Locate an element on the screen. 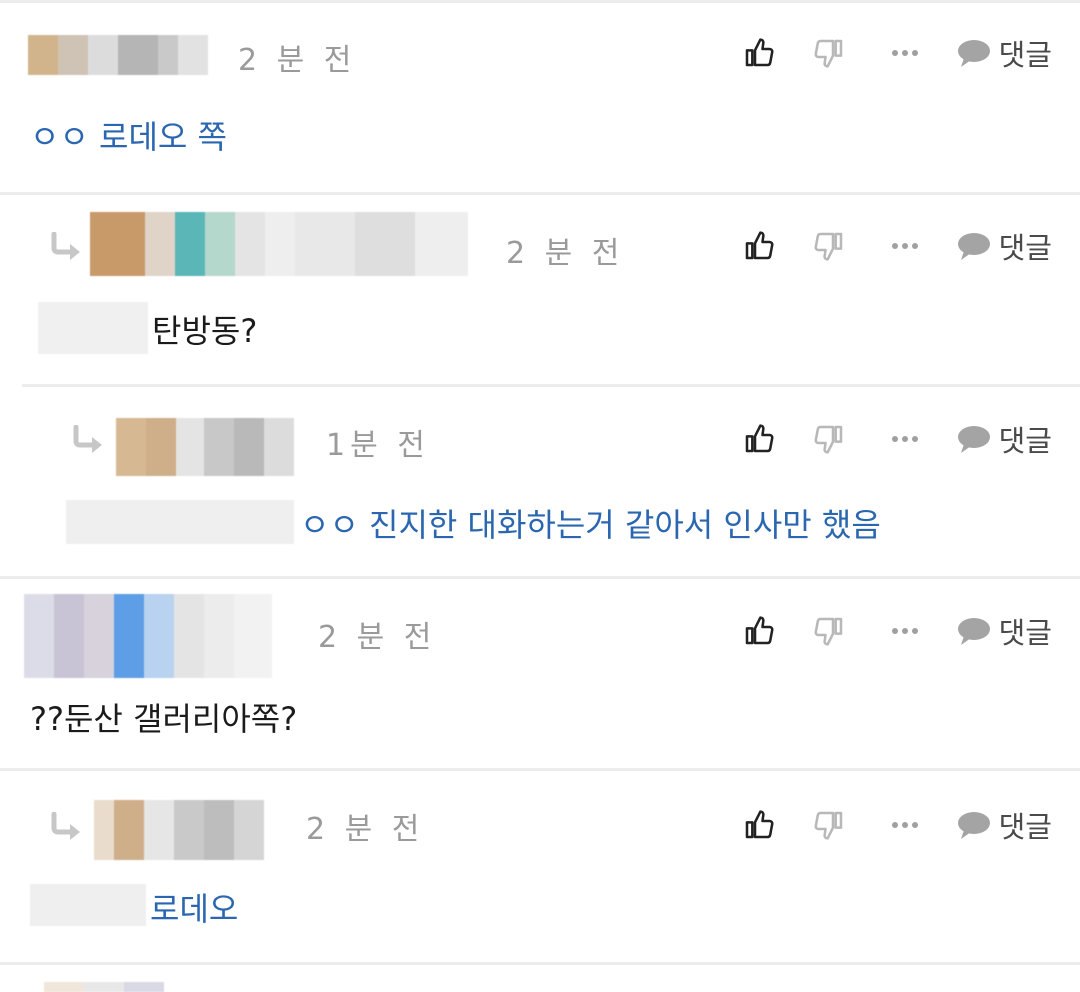  comment-body: ㅇㅇ 진지한 대화하는거 같아서 인사만 했음 is located at coordinates (590, 525).